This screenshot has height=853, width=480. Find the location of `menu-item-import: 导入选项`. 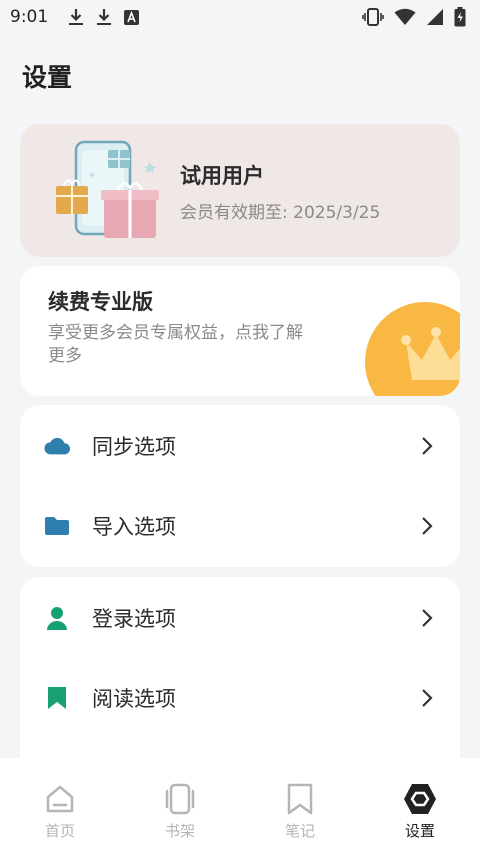

menu-item-import: 导入选项 is located at coordinates (240, 526).